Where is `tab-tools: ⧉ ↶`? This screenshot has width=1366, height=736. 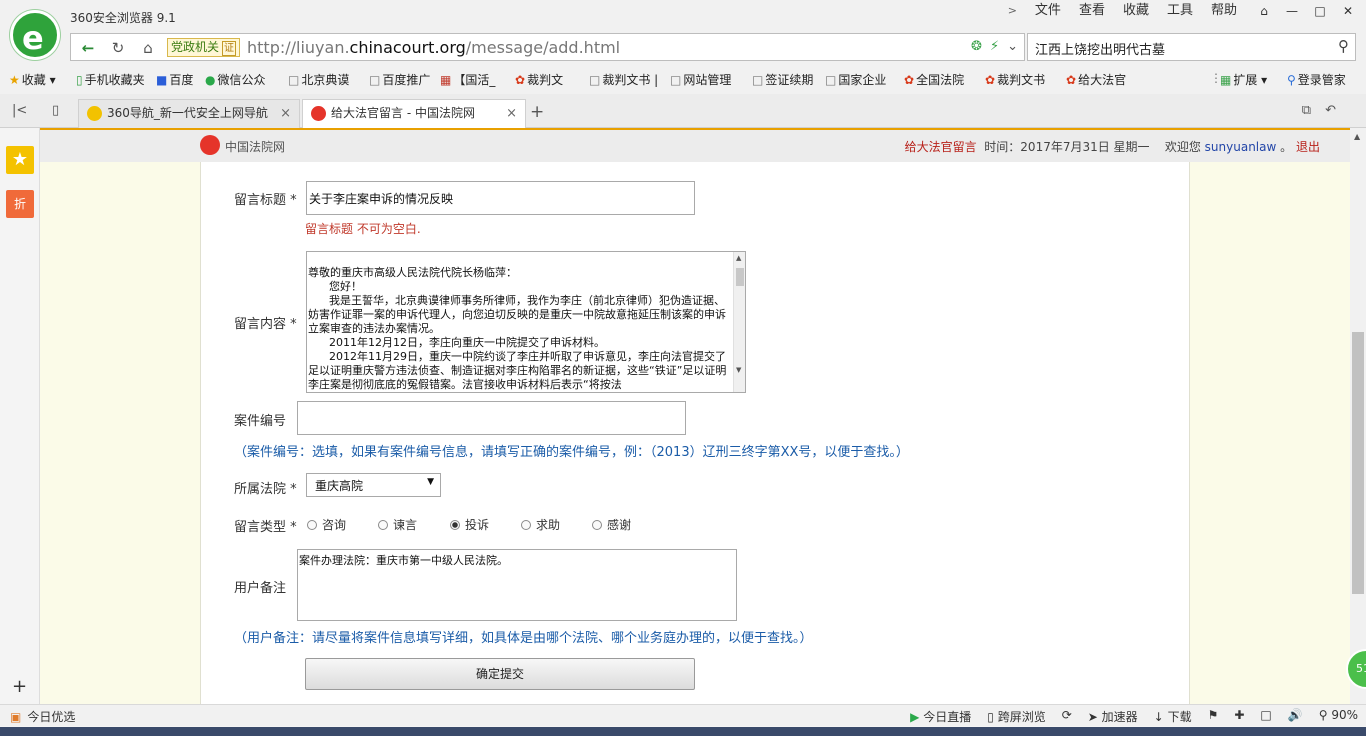 tab-tools: ⧉ ↶ is located at coordinates (1319, 110).